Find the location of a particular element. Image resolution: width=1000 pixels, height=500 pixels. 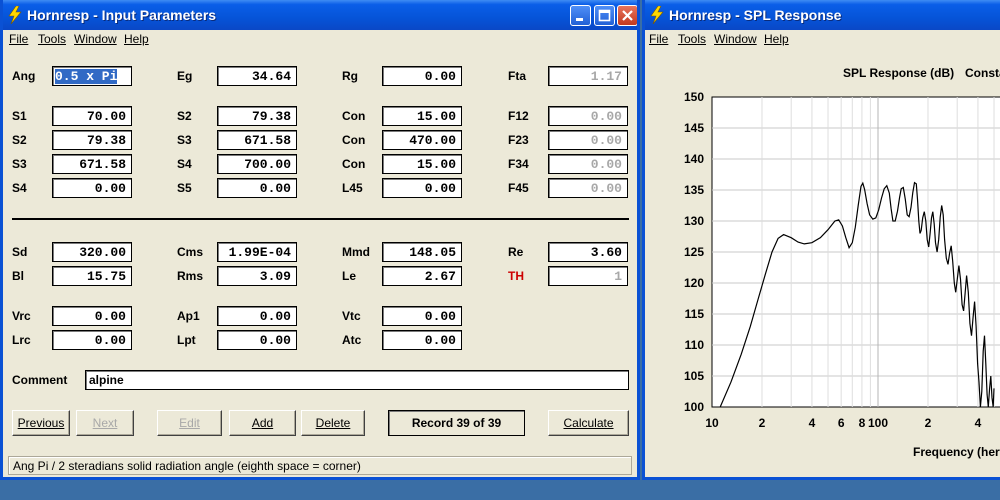

x-tick-label: 6 is located at coordinates (841, 423).